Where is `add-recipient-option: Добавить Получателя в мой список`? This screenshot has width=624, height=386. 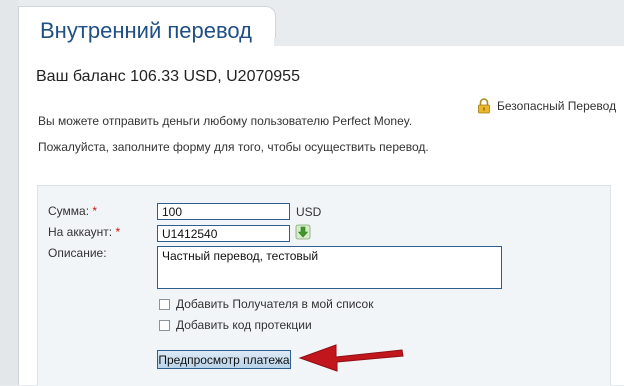 add-recipient-option: Добавить Получателя в мой список is located at coordinates (266, 304).